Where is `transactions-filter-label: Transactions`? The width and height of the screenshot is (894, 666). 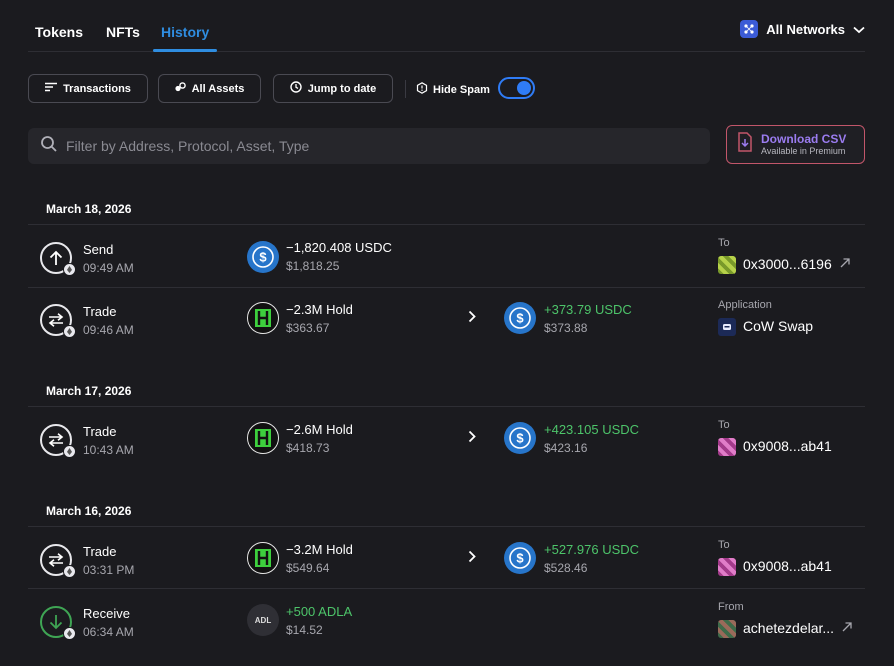 transactions-filter-label: Transactions is located at coordinates (97, 88).